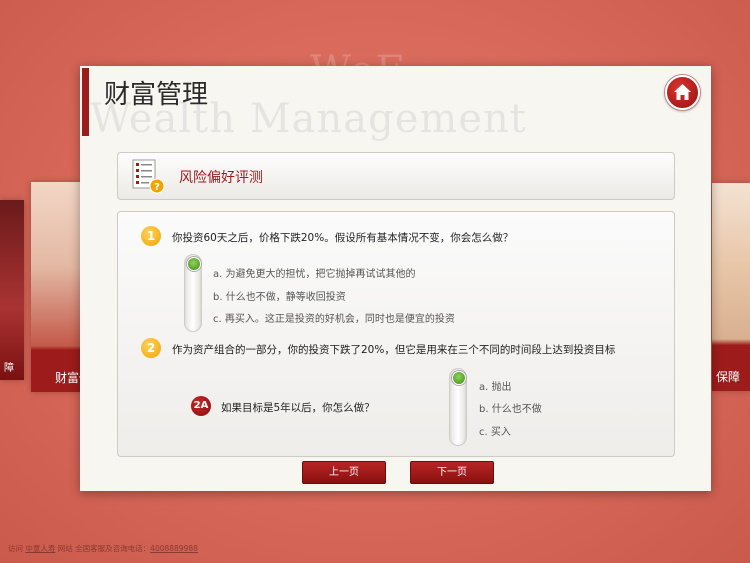 The image size is (750, 563). What do you see at coordinates (57, 287) in the screenshot?
I see `carousel-card-wealth-inheritance: 财富传` at bounding box center [57, 287].